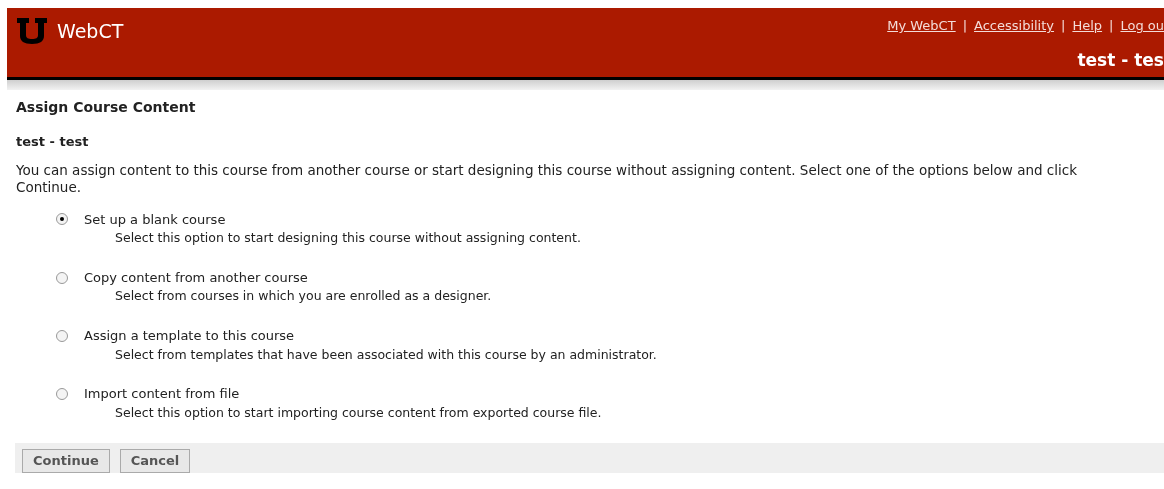 The height and width of the screenshot is (489, 1164). I want to click on course-name: test - tes, so click(1120, 60).